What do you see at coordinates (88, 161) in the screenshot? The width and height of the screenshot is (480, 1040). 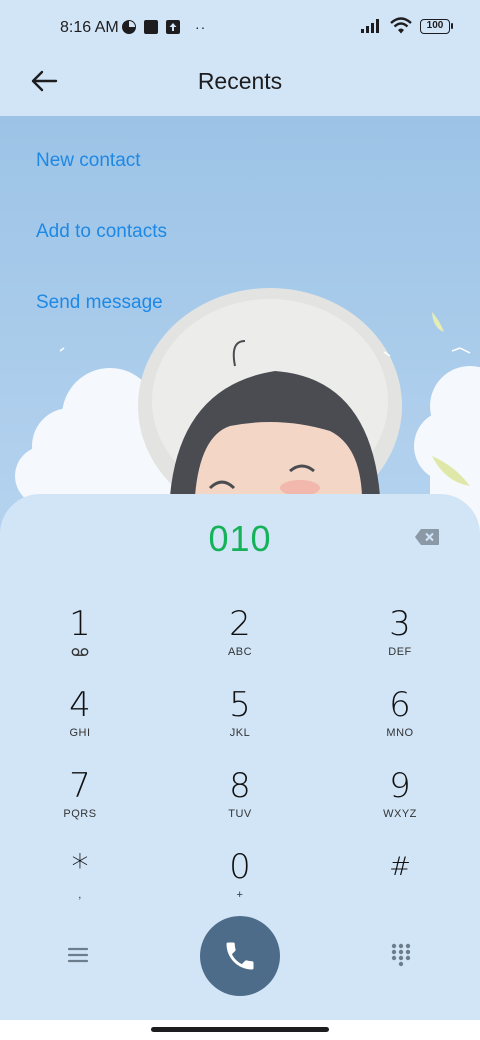 I see `new-contact-link: New contact` at bounding box center [88, 161].